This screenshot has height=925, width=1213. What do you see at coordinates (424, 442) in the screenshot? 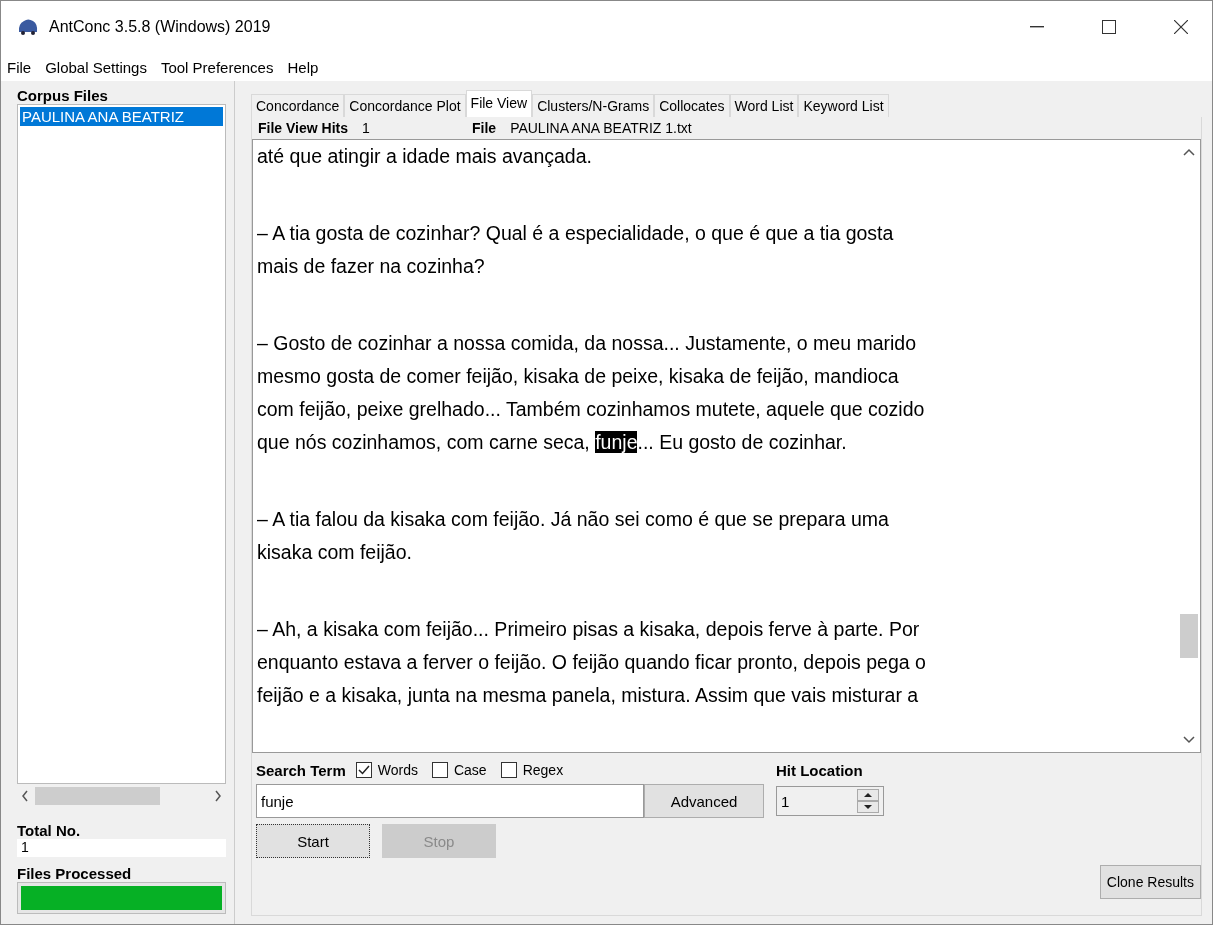
I see `passage-text: que nós cozinhamos, com carne seca,` at bounding box center [424, 442].